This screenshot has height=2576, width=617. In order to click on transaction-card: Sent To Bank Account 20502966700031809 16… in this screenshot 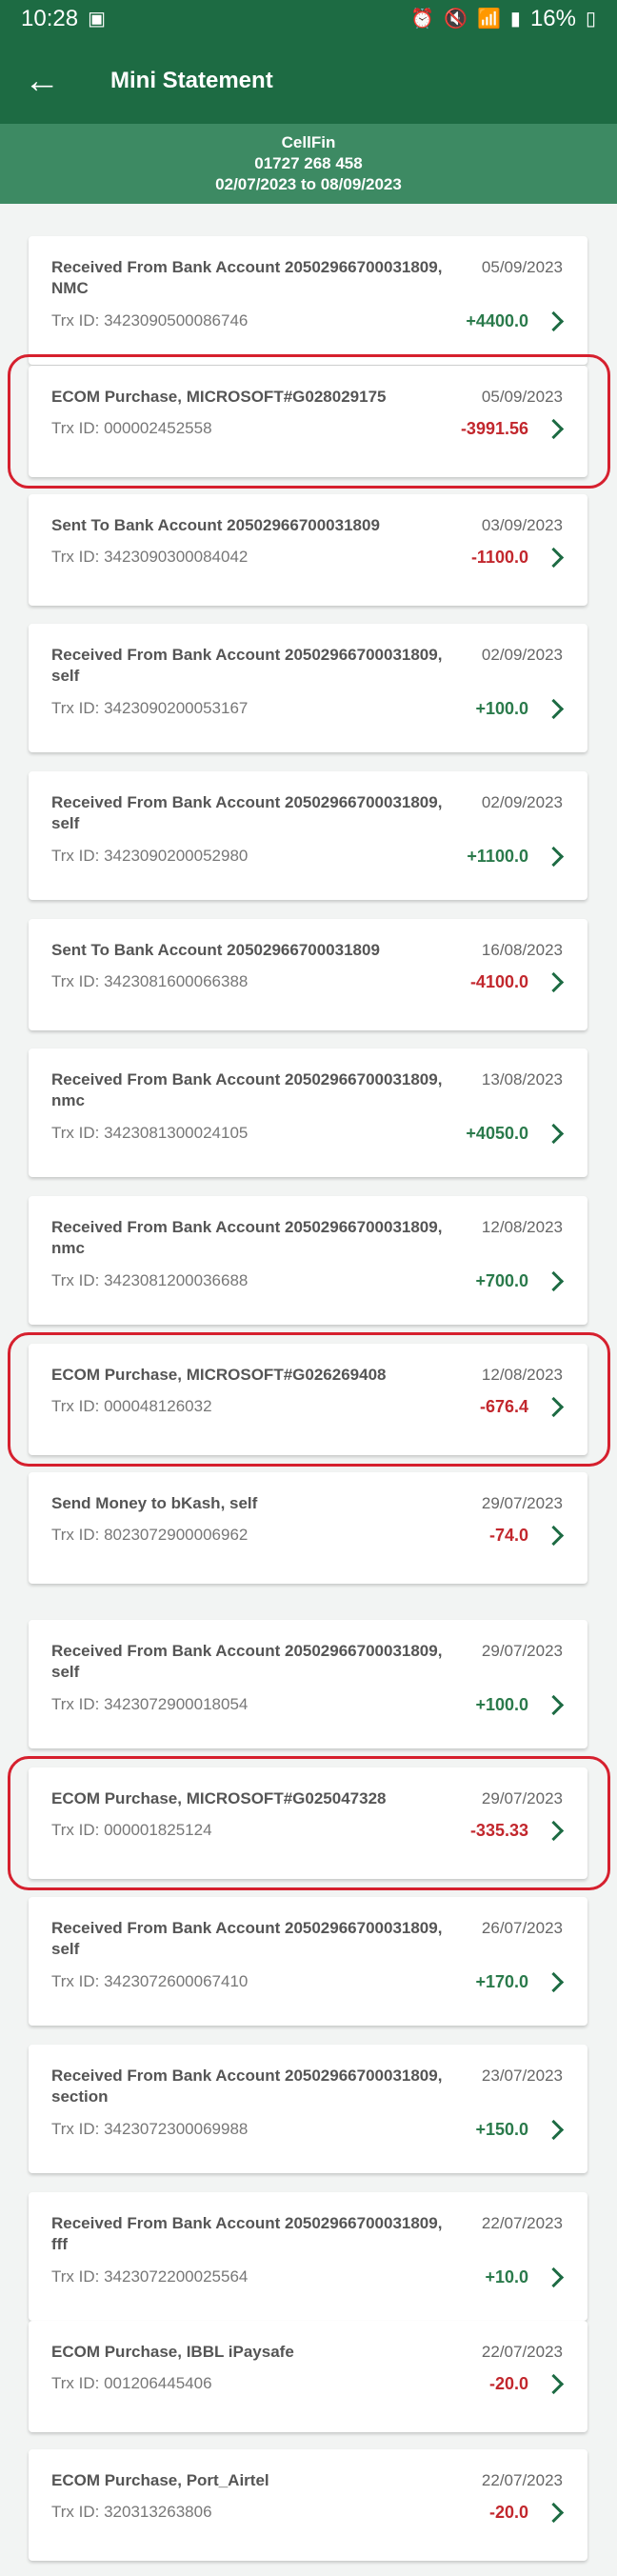, I will do `click(308, 974)`.